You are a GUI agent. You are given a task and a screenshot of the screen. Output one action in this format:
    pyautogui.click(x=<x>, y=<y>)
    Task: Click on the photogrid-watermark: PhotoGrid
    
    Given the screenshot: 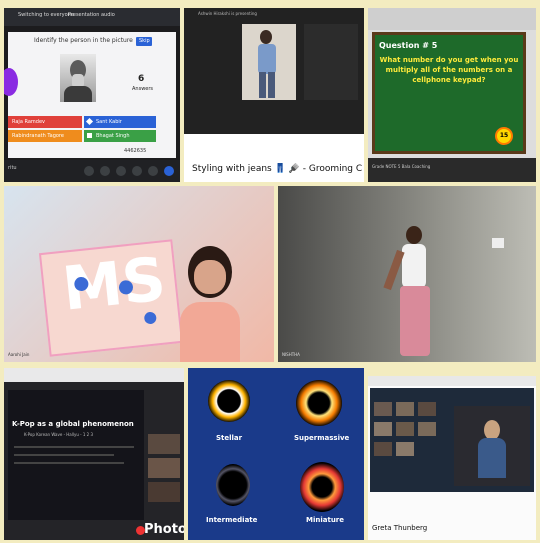 What is the action you would take?
    pyautogui.click(x=164, y=529)
    